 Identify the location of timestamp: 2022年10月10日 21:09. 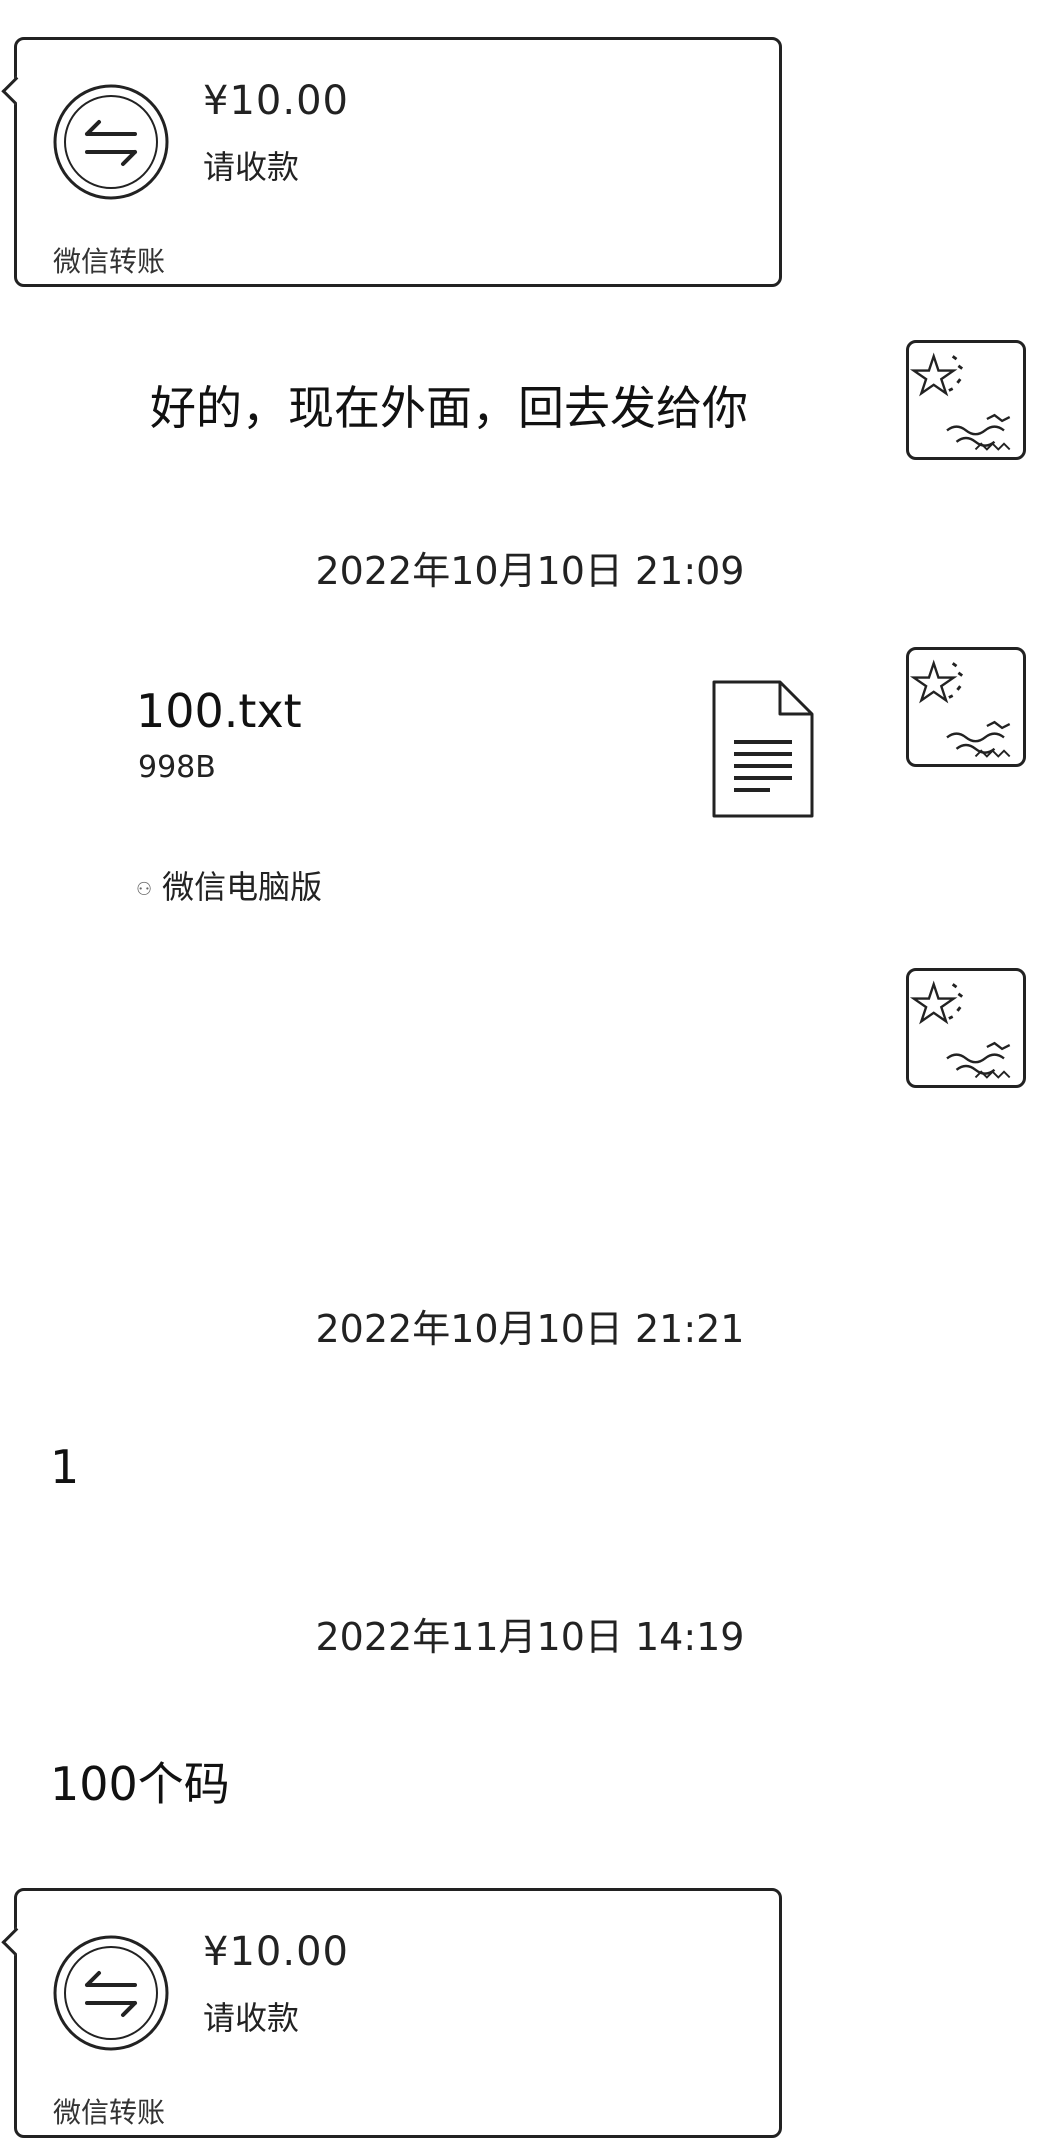
(530, 571).